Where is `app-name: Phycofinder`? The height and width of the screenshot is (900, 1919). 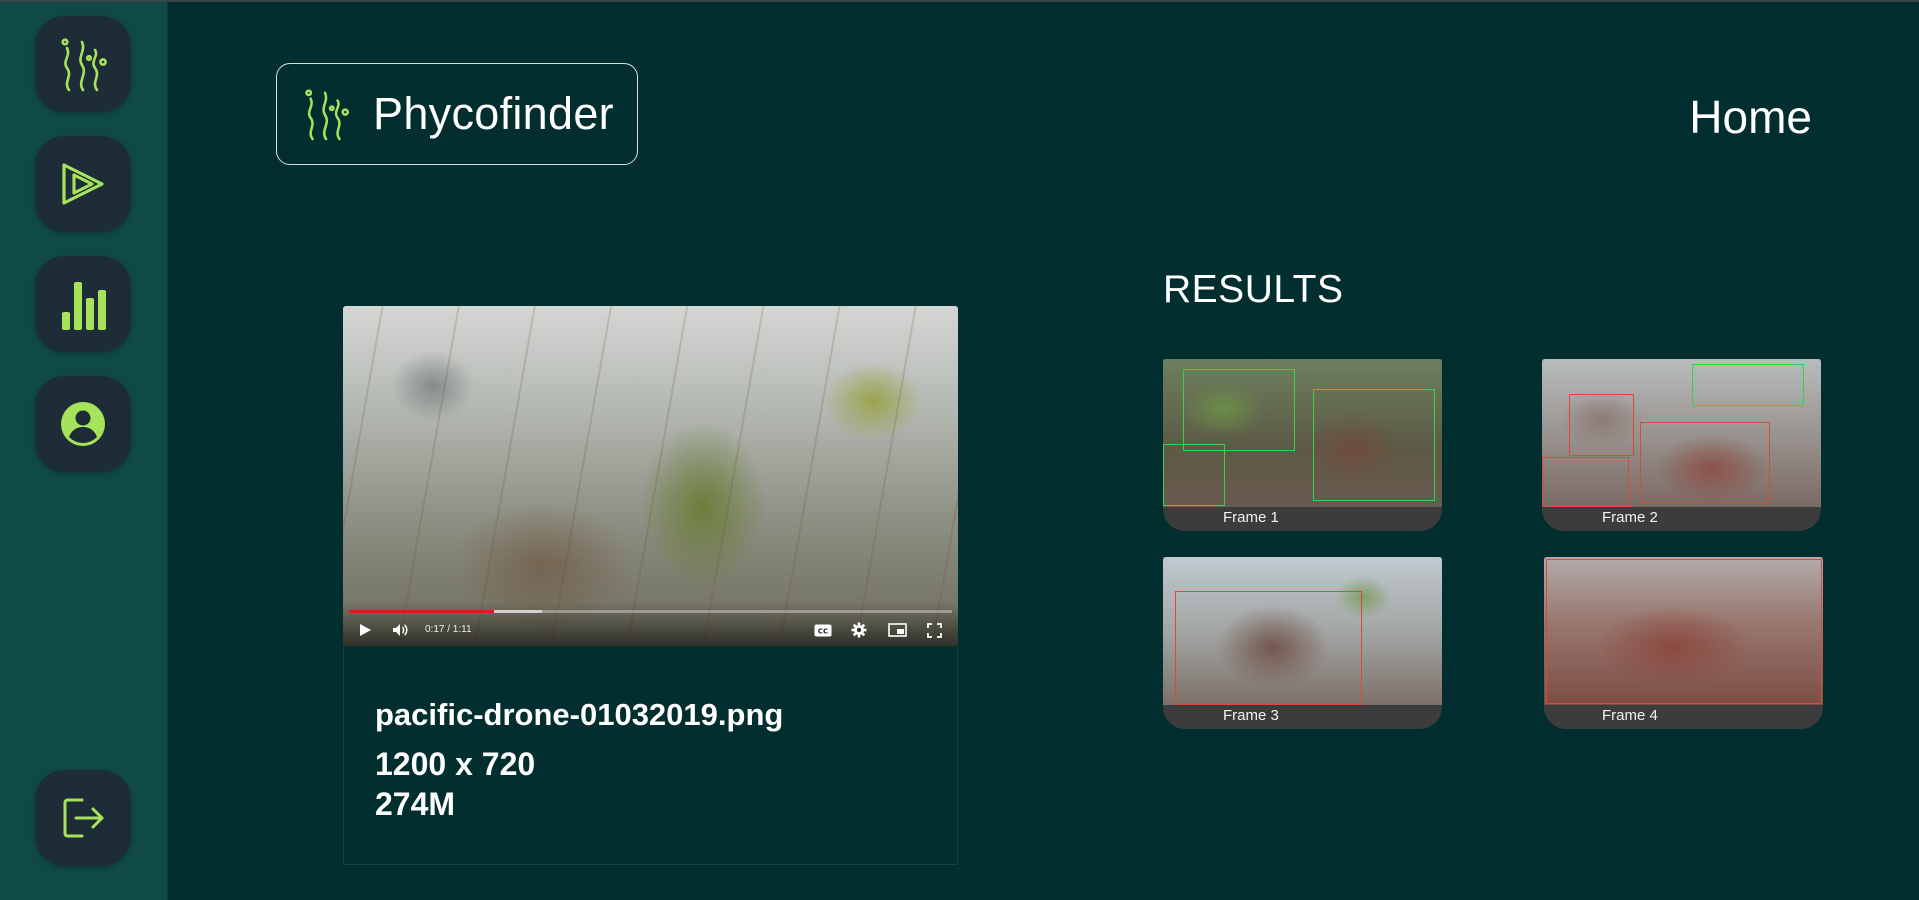 app-name: Phycofinder is located at coordinates (493, 113).